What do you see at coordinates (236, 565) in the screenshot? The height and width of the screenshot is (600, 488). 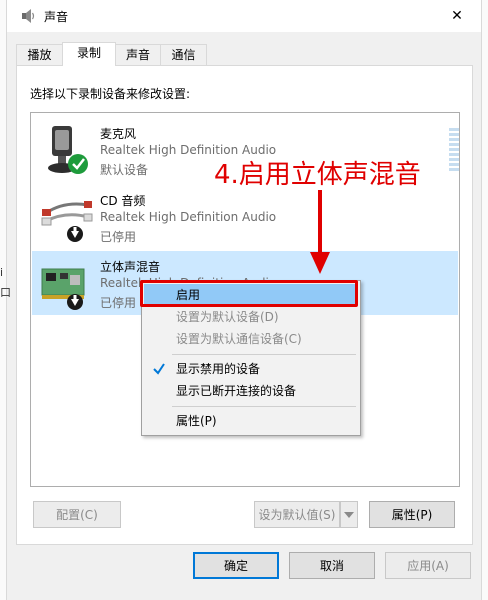 I see `ok-button: 确定` at bounding box center [236, 565].